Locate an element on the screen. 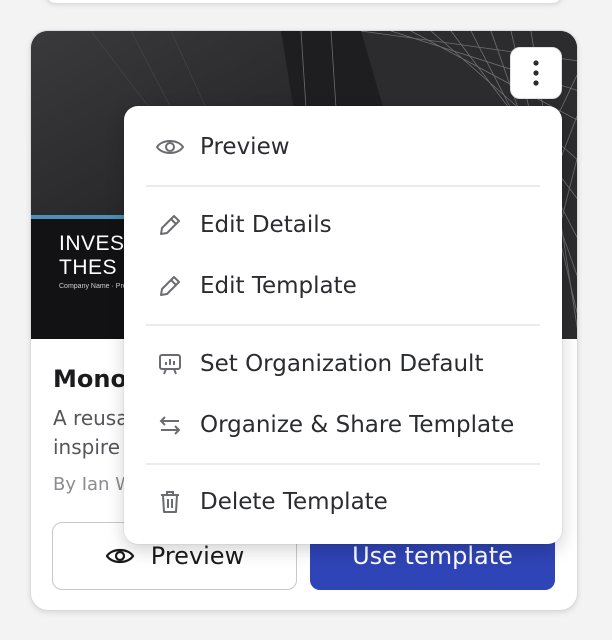 Image resolution: width=612 pixels, height=640 pixels. menu-item-organize-share: Organize & Share Template is located at coordinates (343, 425).